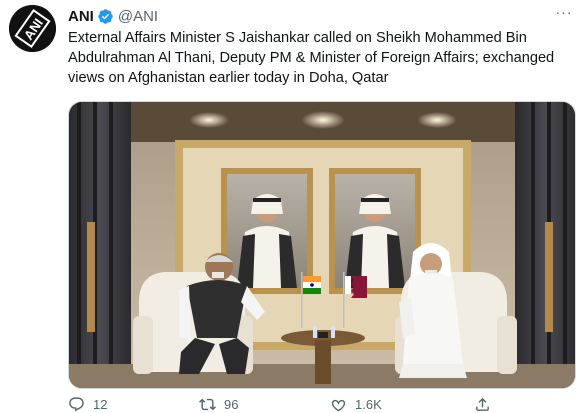 This screenshot has width=583, height=413. I want to click on reply-button: 12, so click(87, 404).